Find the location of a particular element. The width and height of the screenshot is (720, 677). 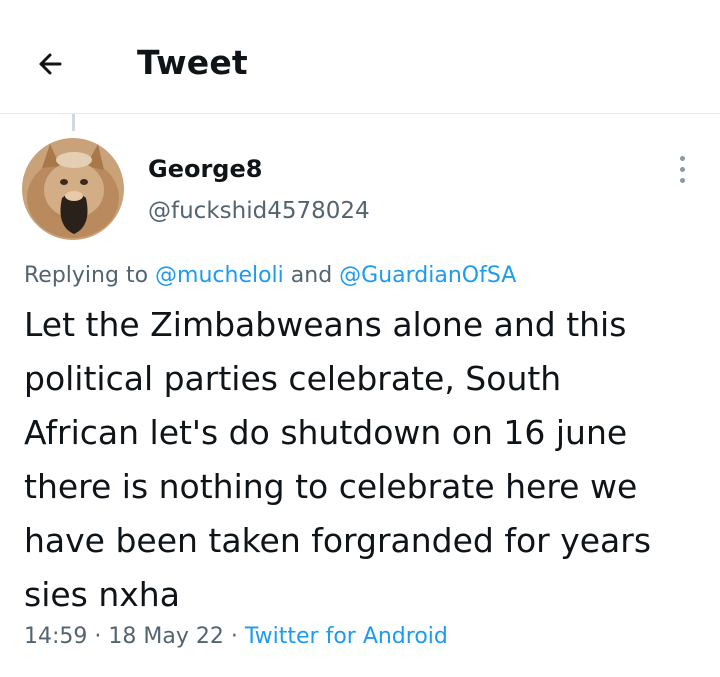

tweet-source-link: Twitter for Android is located at coordinates (346, 636).